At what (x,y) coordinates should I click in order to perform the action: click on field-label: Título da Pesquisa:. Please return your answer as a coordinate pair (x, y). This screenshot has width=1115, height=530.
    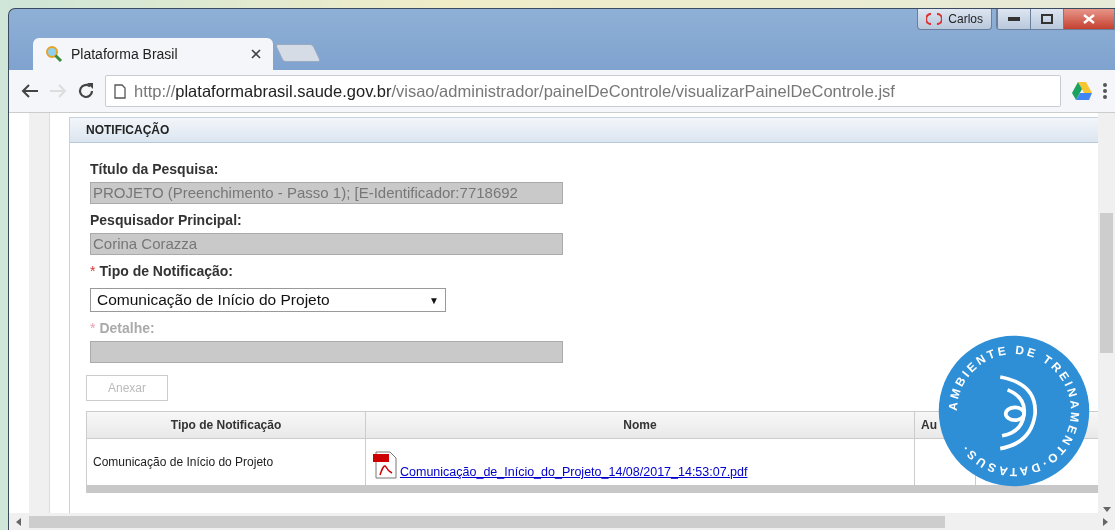
    Looking at the image, I should click on (154, 169).